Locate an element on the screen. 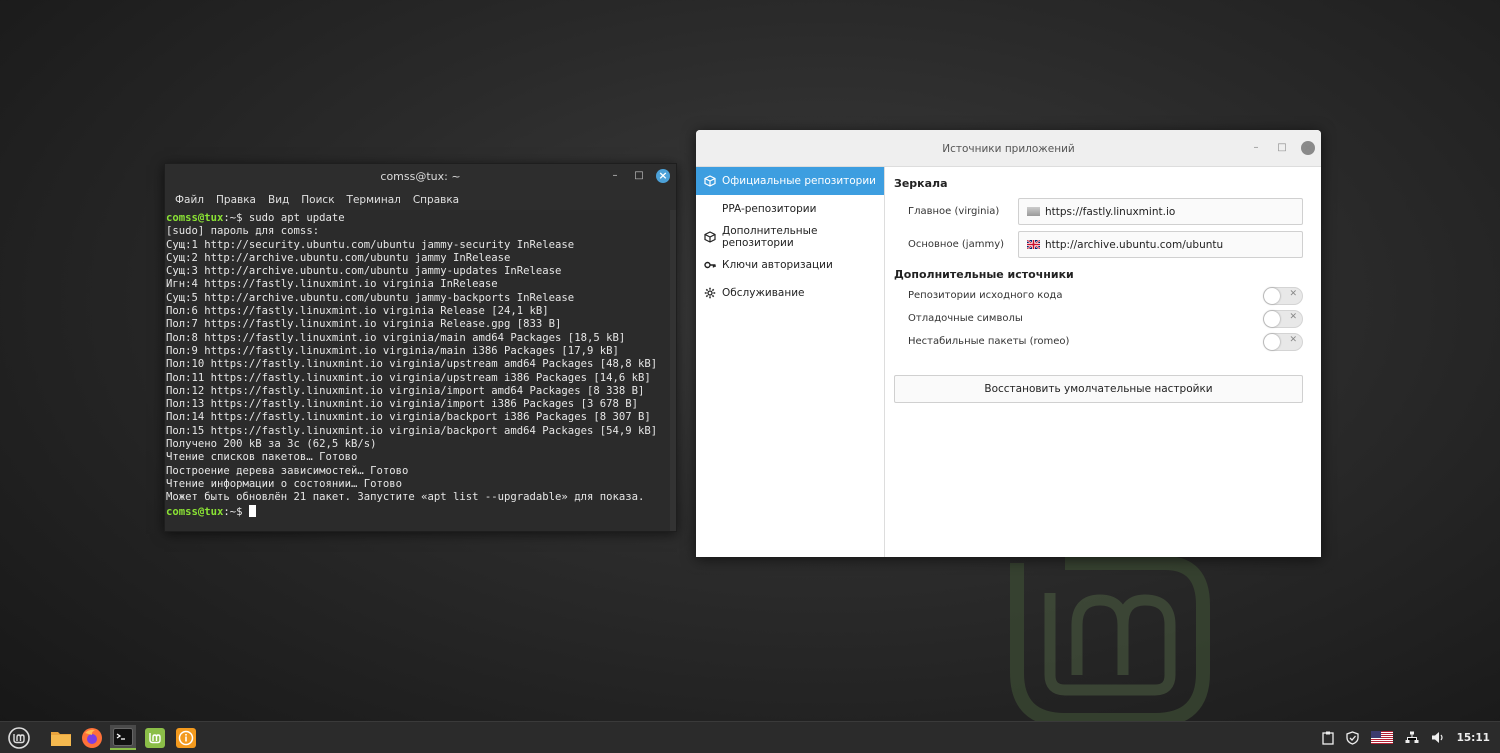  sources-title: Источники приложений is located at coordinates (1008, 149).